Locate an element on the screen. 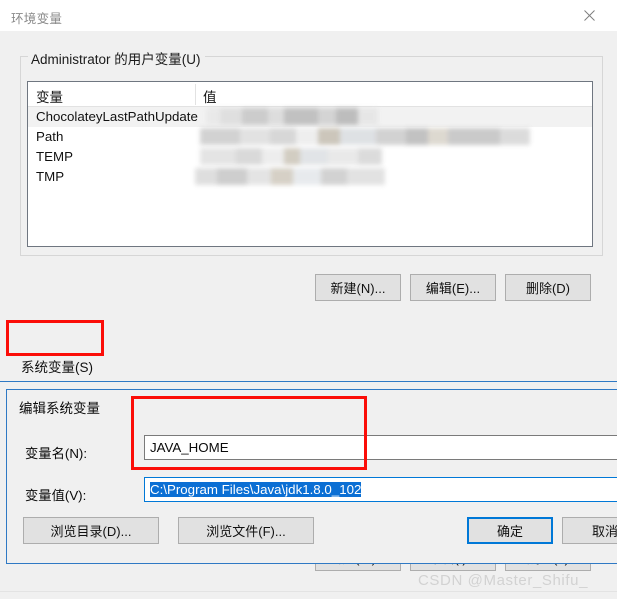 This screenshot has width=617, height=599. table-row: Path is located at coordinates (310, 137).